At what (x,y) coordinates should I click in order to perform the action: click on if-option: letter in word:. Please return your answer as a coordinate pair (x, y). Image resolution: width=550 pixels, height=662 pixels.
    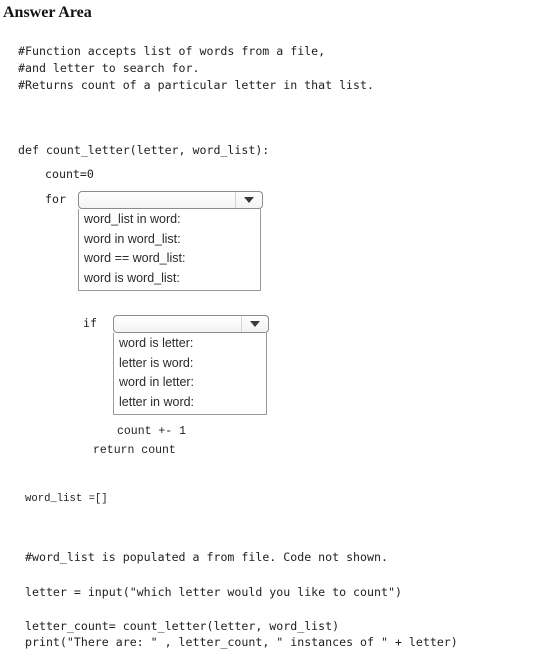
    Looking at the image, I should click on (190, 403).